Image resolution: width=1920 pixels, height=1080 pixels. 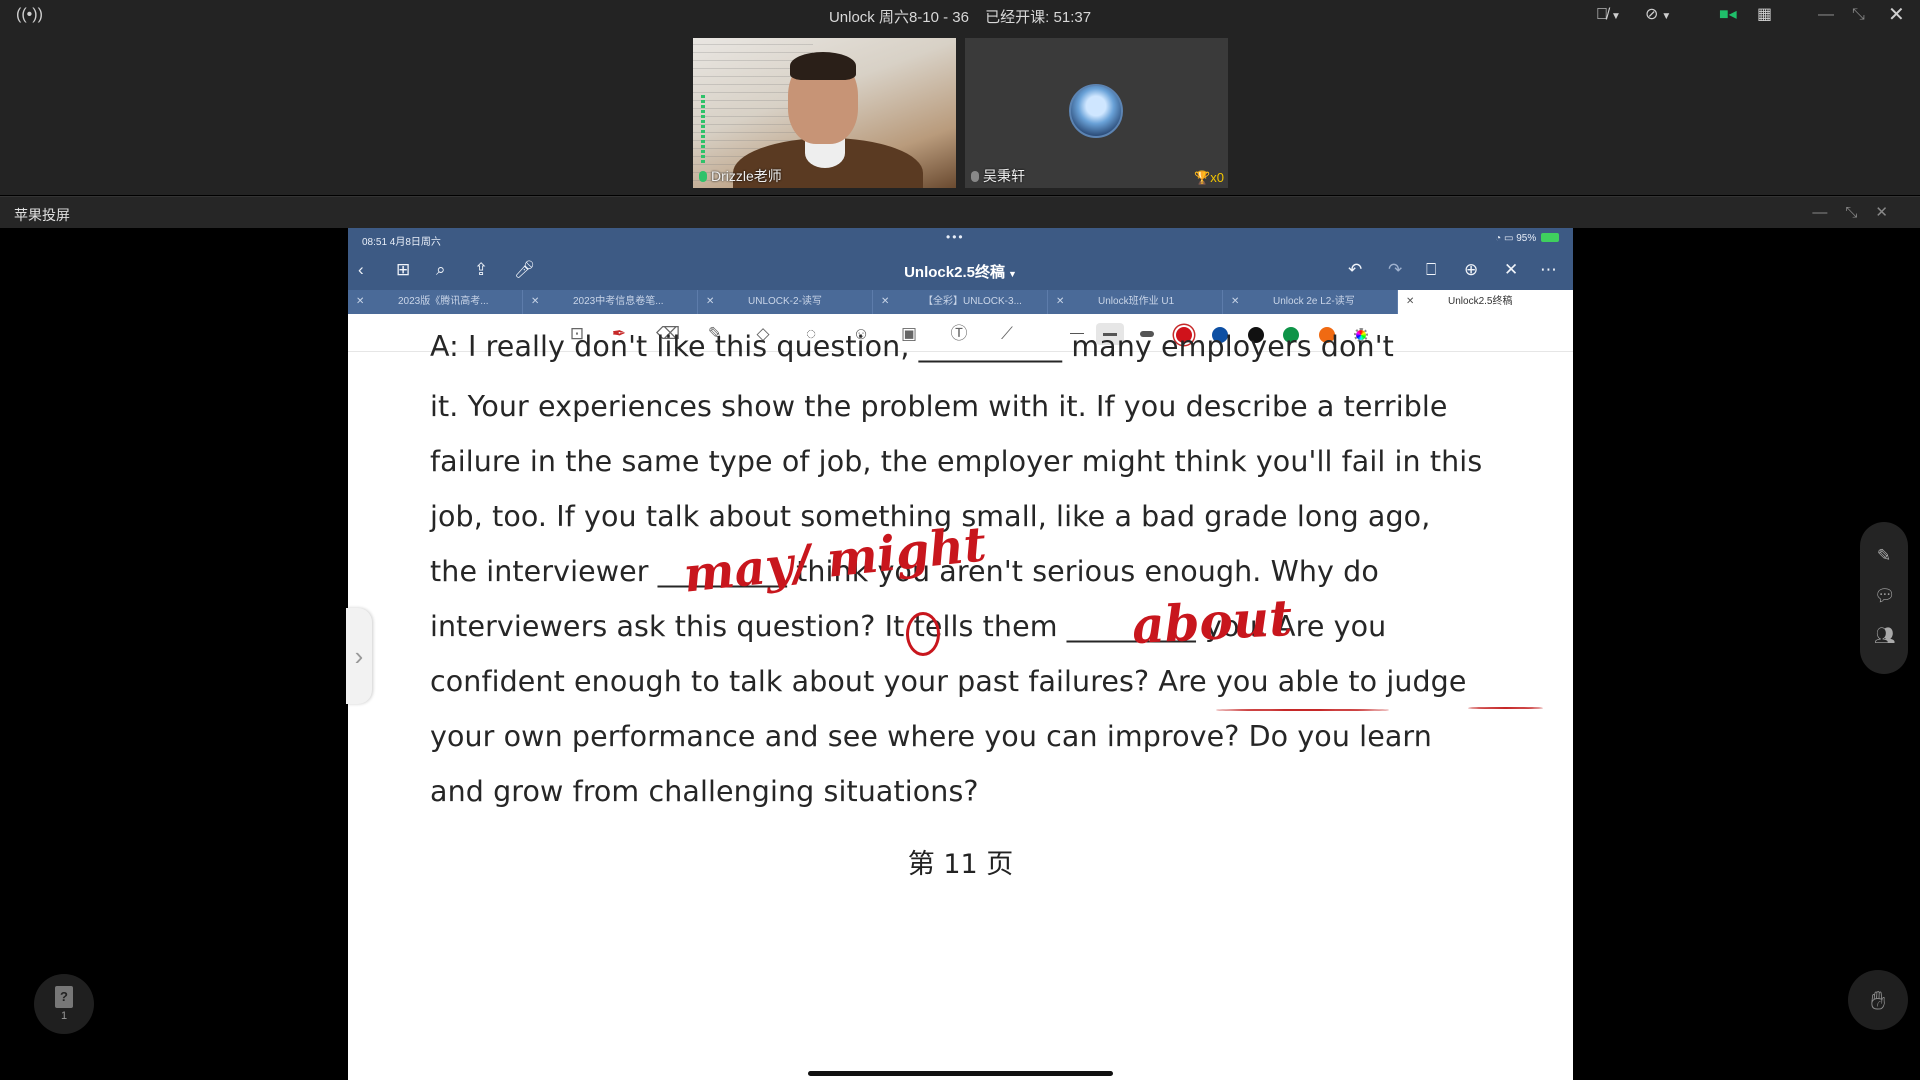 What do you see at coordinates (704, 791) in the screenshot?
I see `text-line: and grow from challenging situations?` at bounding box center [704, 791].